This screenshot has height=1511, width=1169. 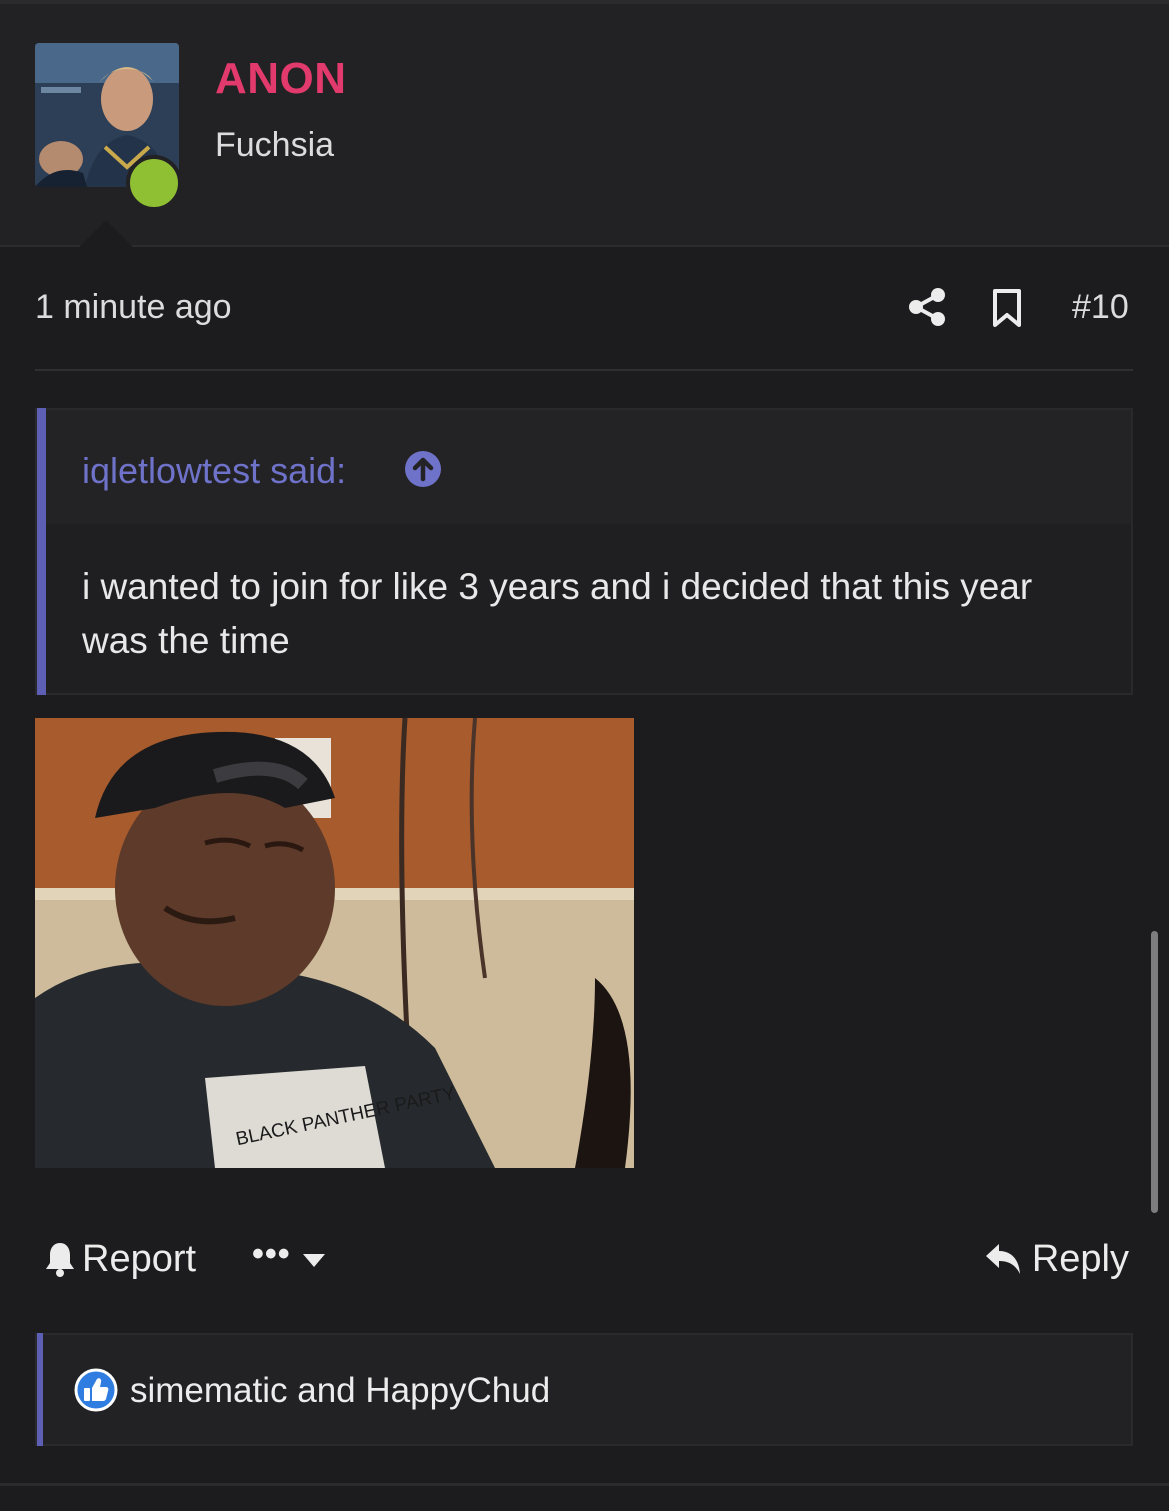 What do you see at coordinates (1080, 1258) in the screenshot?
I see `reply-label: Reply` at bounding box center [1080, 1258].